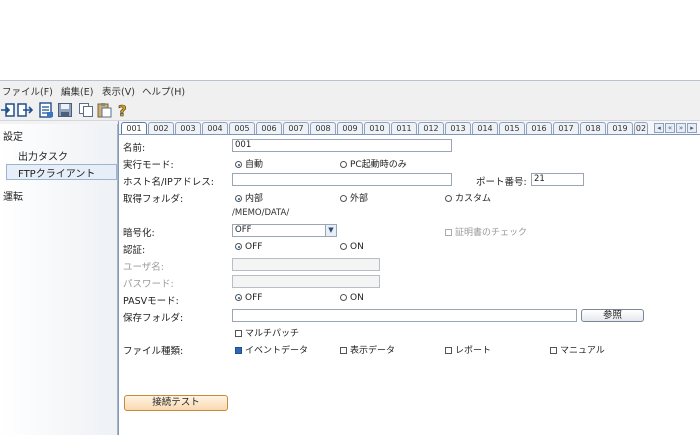 The height and width of the screenshot is (435, 700). Describe the element at coordinates (65, 110) in the screenshot. I see `save-icon` at that location.